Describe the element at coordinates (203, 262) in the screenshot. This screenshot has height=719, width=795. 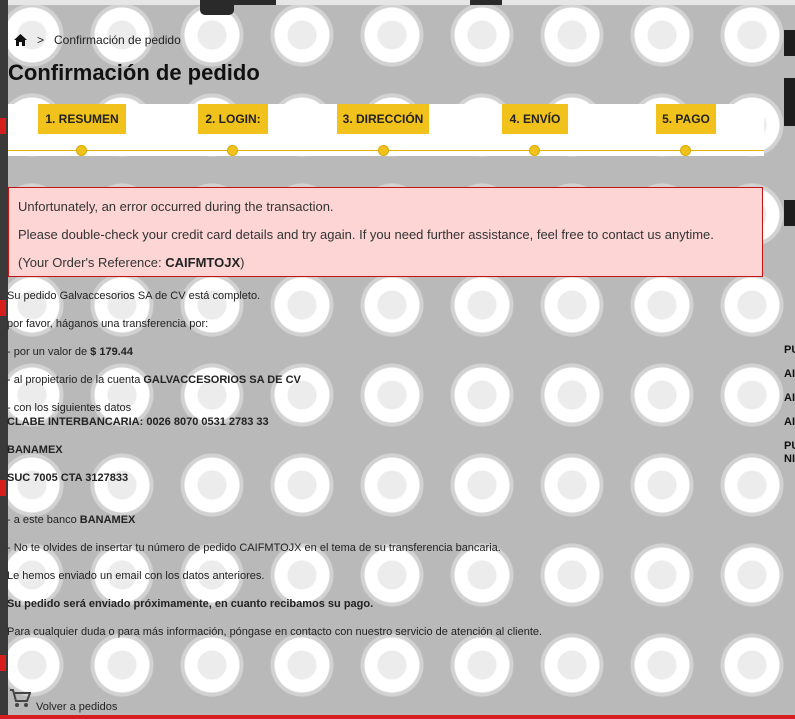
I see `order-reference-code: CAIFMTOJX` at that location.